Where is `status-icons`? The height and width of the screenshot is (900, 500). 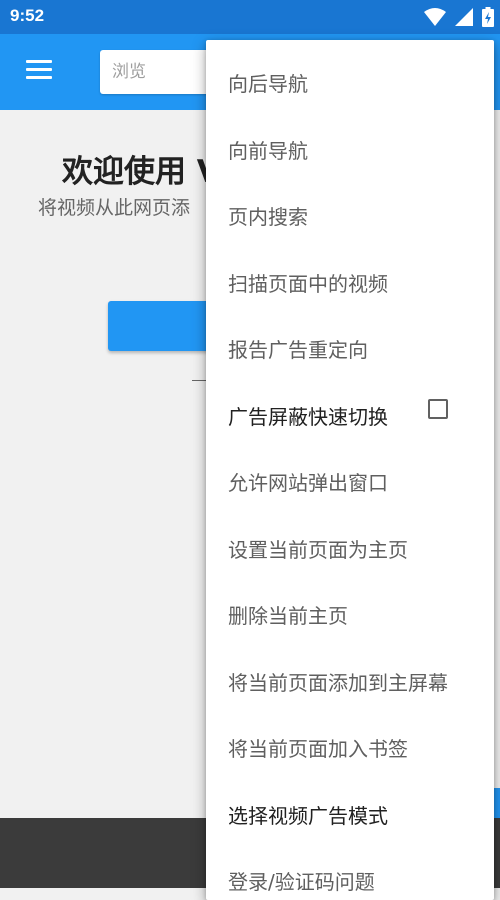
status-icons is located at coordinates (457, 17).